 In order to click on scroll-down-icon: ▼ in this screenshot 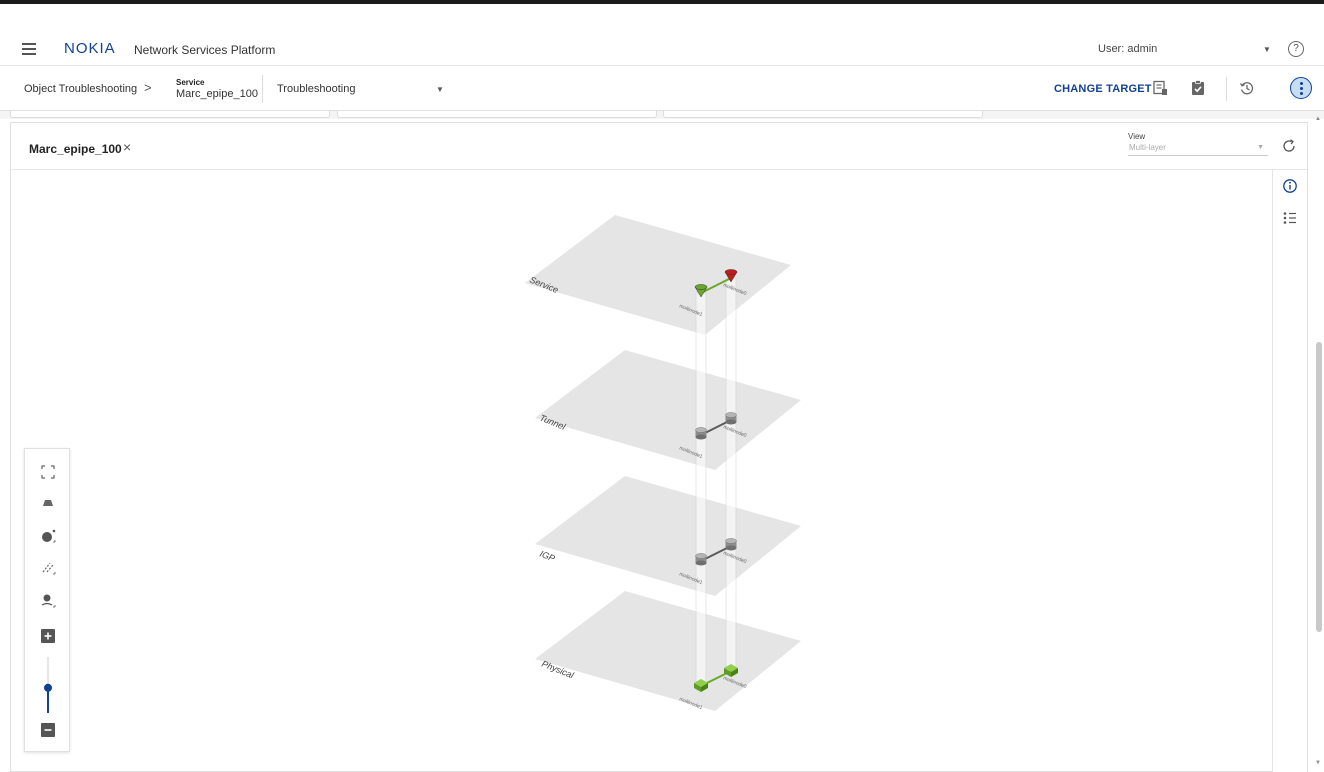, I will do `click(1318, 763)`.